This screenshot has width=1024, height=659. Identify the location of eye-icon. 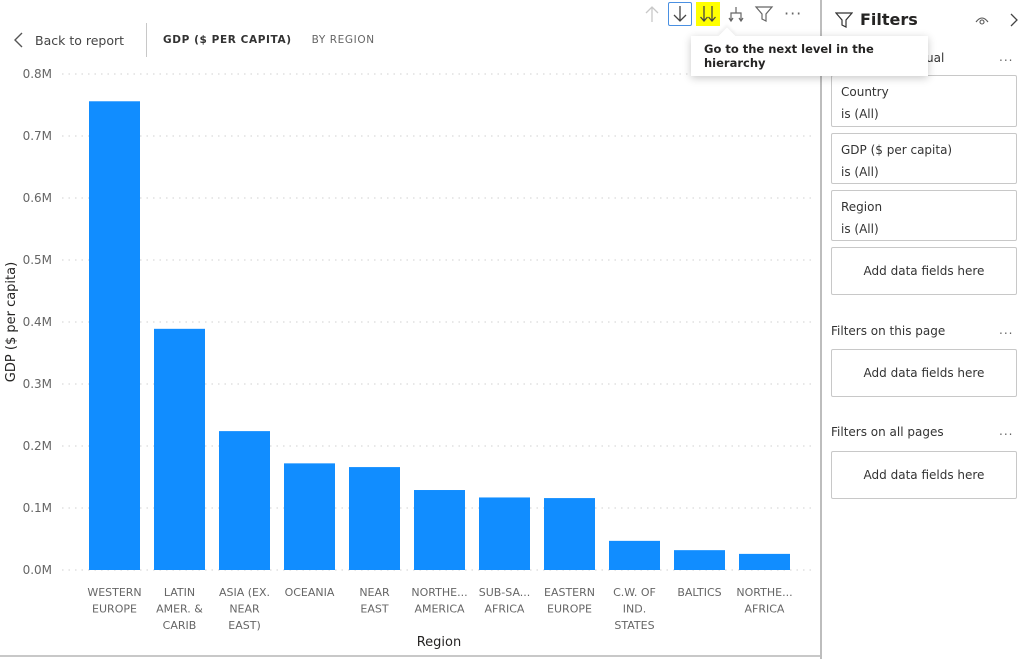
(982, 20).